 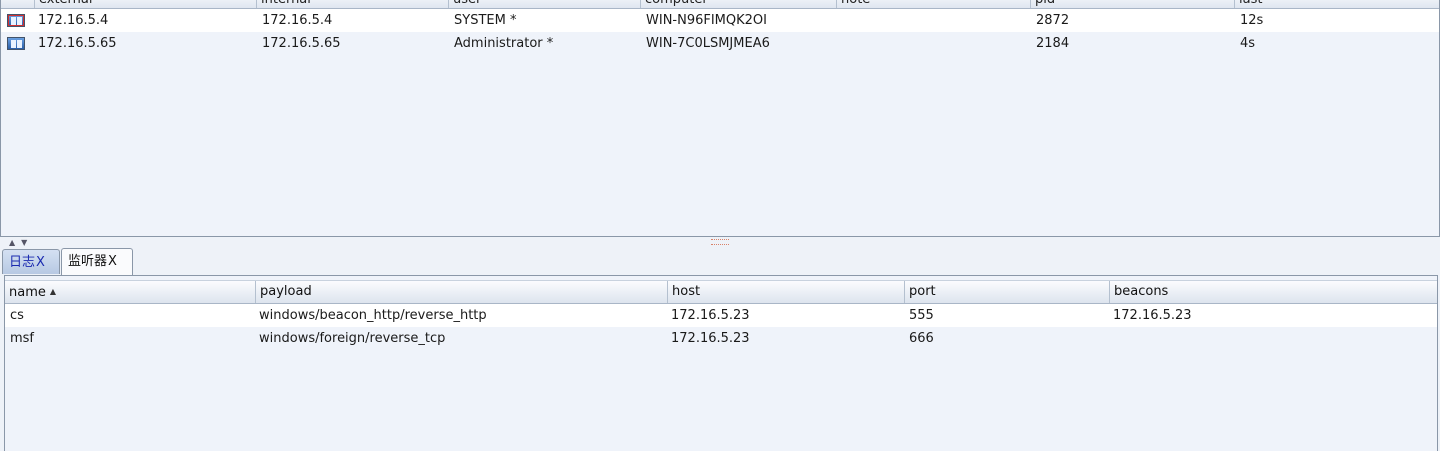 What do you see at coordinates (1152, 315) in the screenshot?
I see `listener-beacons: 172.16.5.23` at bounding box center [1152, 315].